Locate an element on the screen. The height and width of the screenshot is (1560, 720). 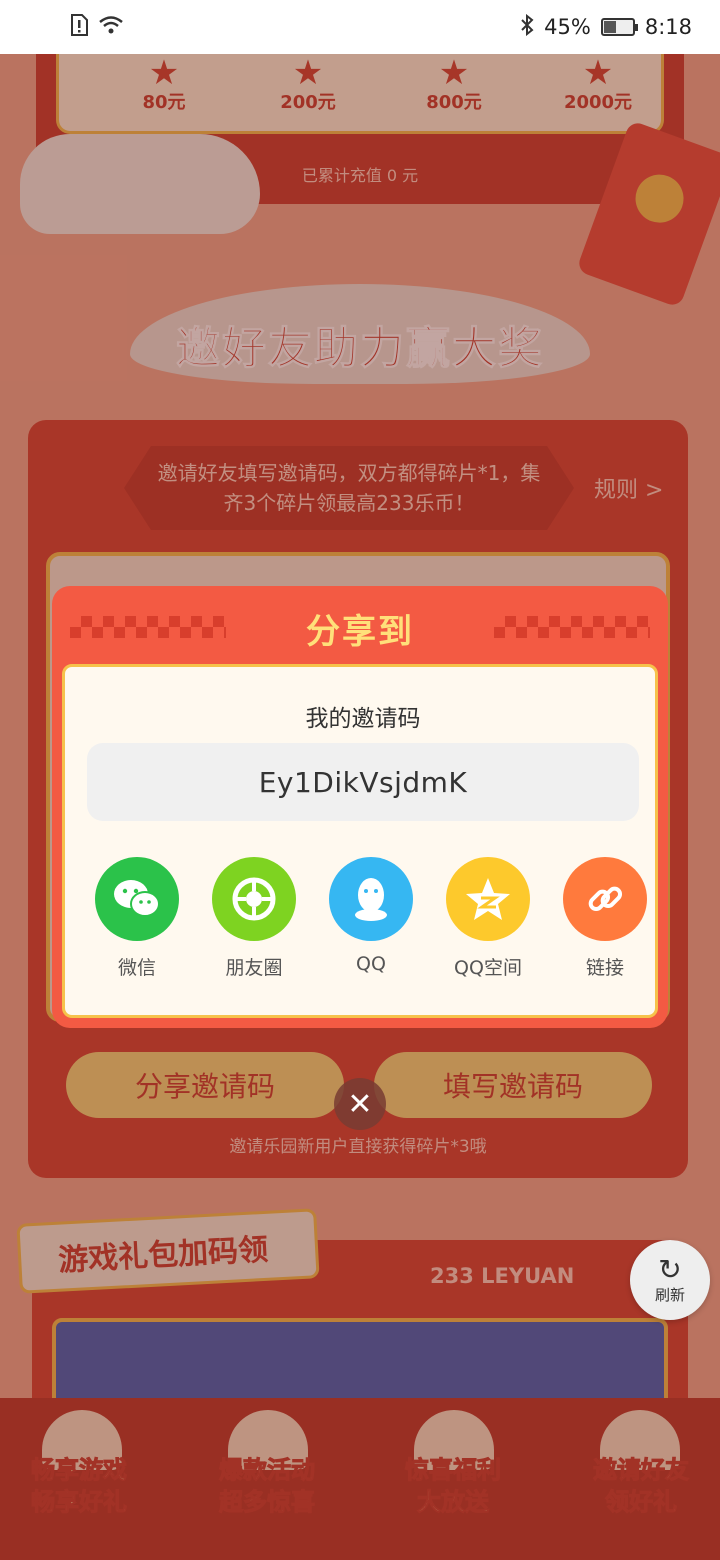
clock: 8:18 is located at coordinates (668, 27).